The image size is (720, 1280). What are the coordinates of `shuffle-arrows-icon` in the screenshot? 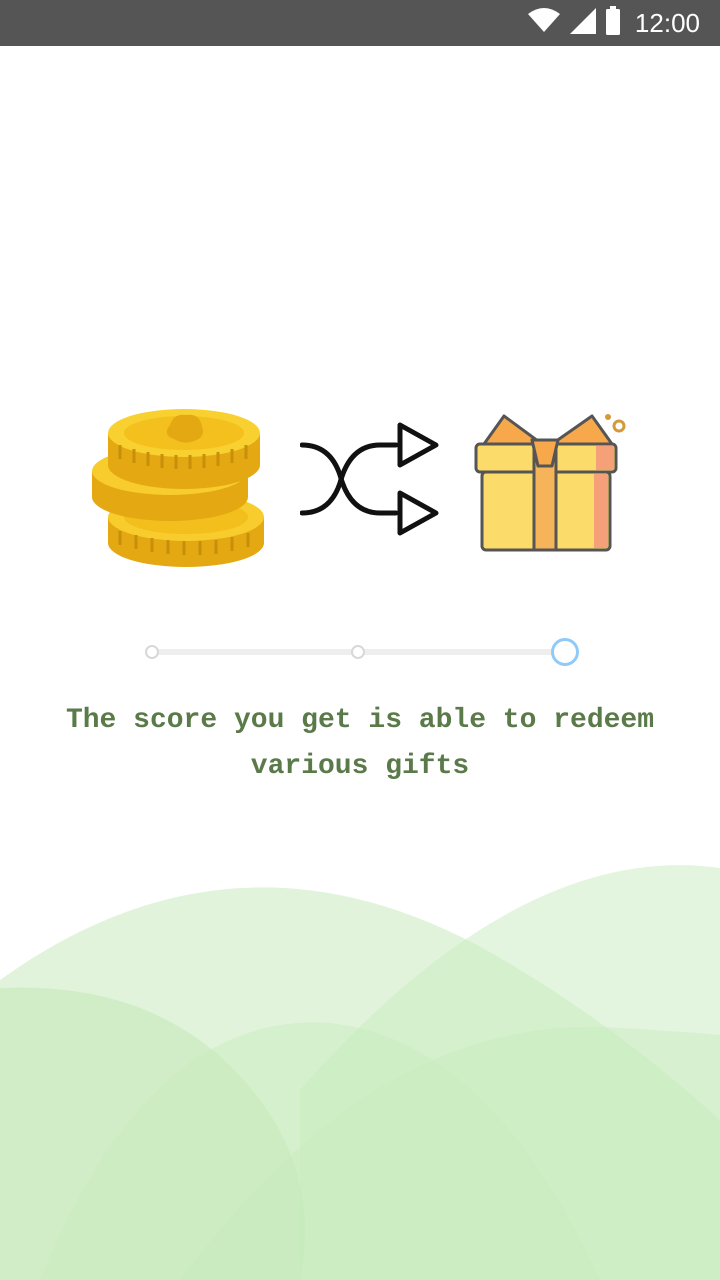 It's located at (369, 479).